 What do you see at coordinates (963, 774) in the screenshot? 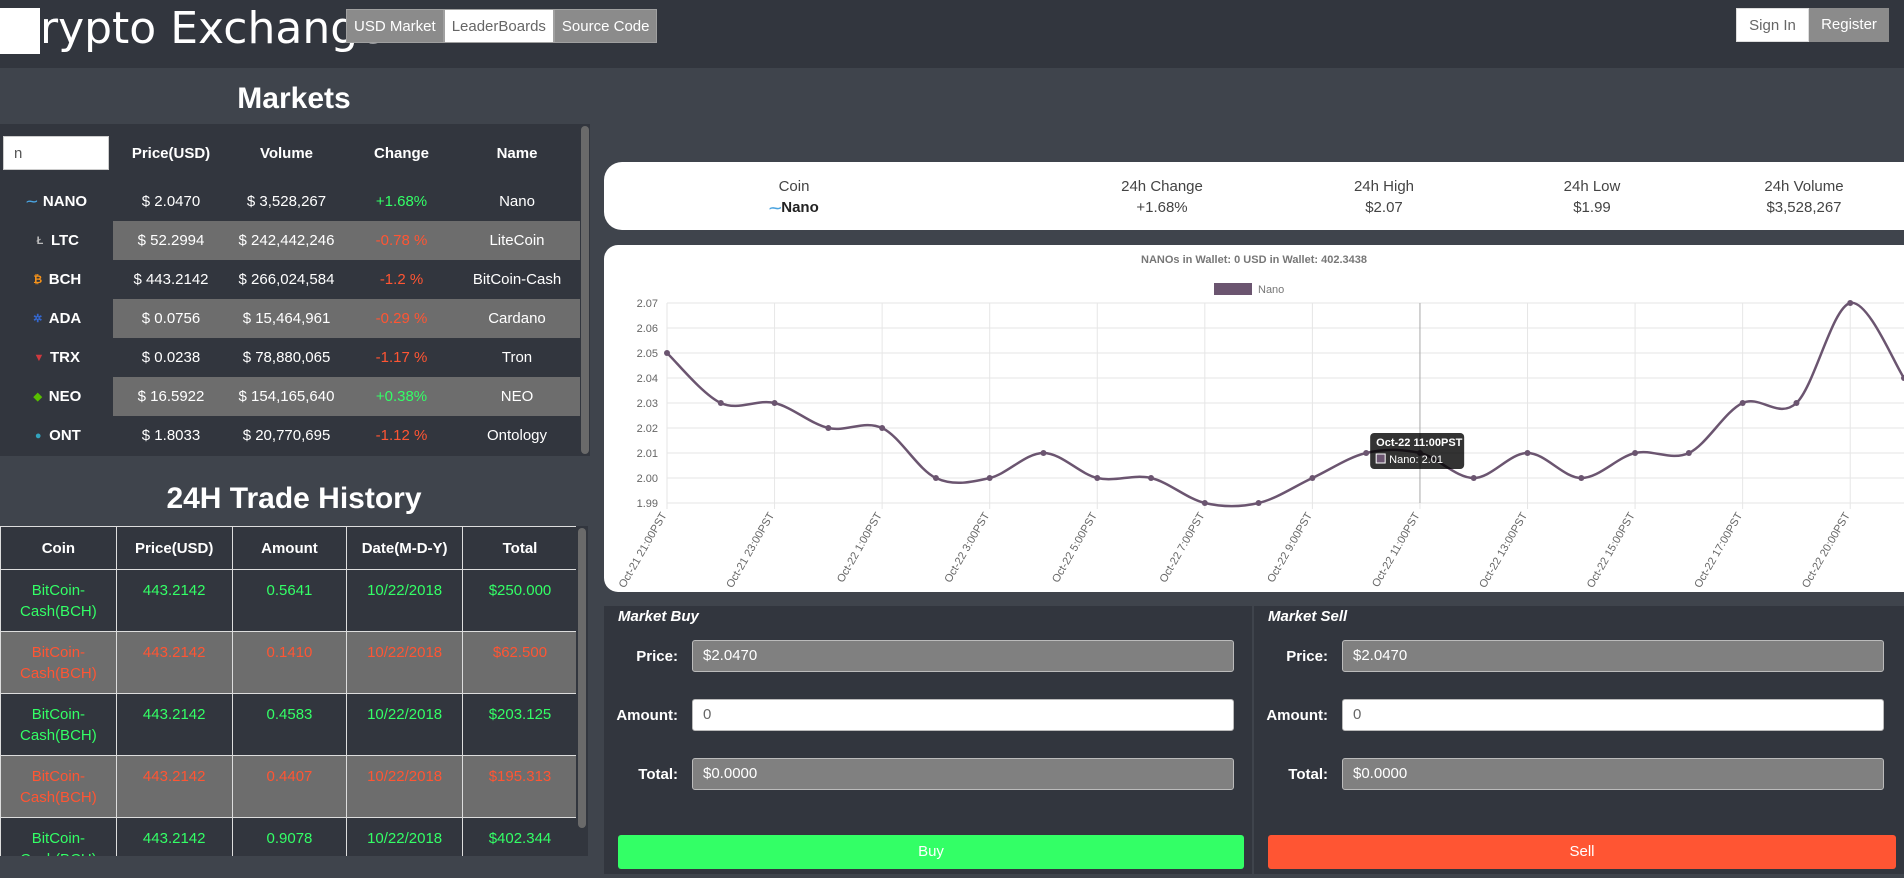
I see `buy-total-field: $0.0000` at bounding box center [963, 774].